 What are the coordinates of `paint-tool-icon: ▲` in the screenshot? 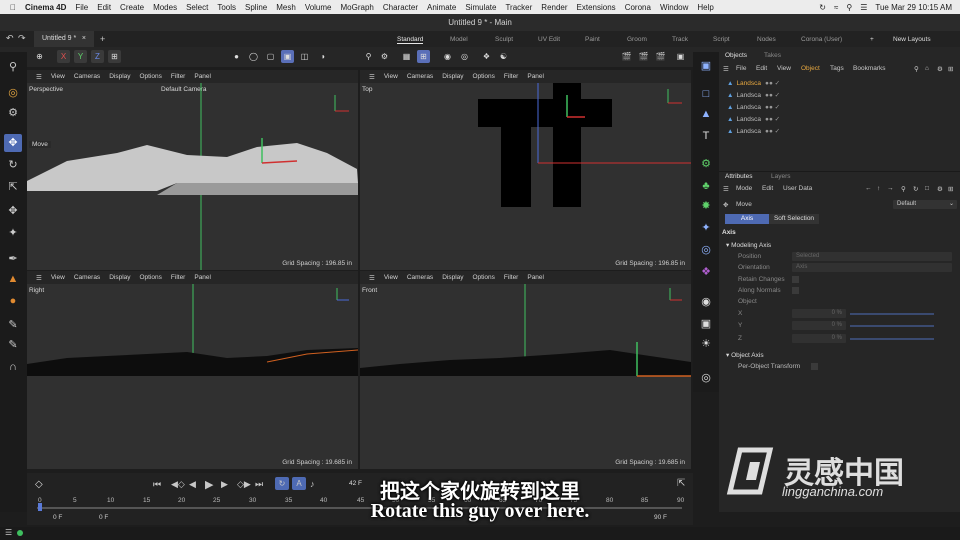 It's located at (13, 279).